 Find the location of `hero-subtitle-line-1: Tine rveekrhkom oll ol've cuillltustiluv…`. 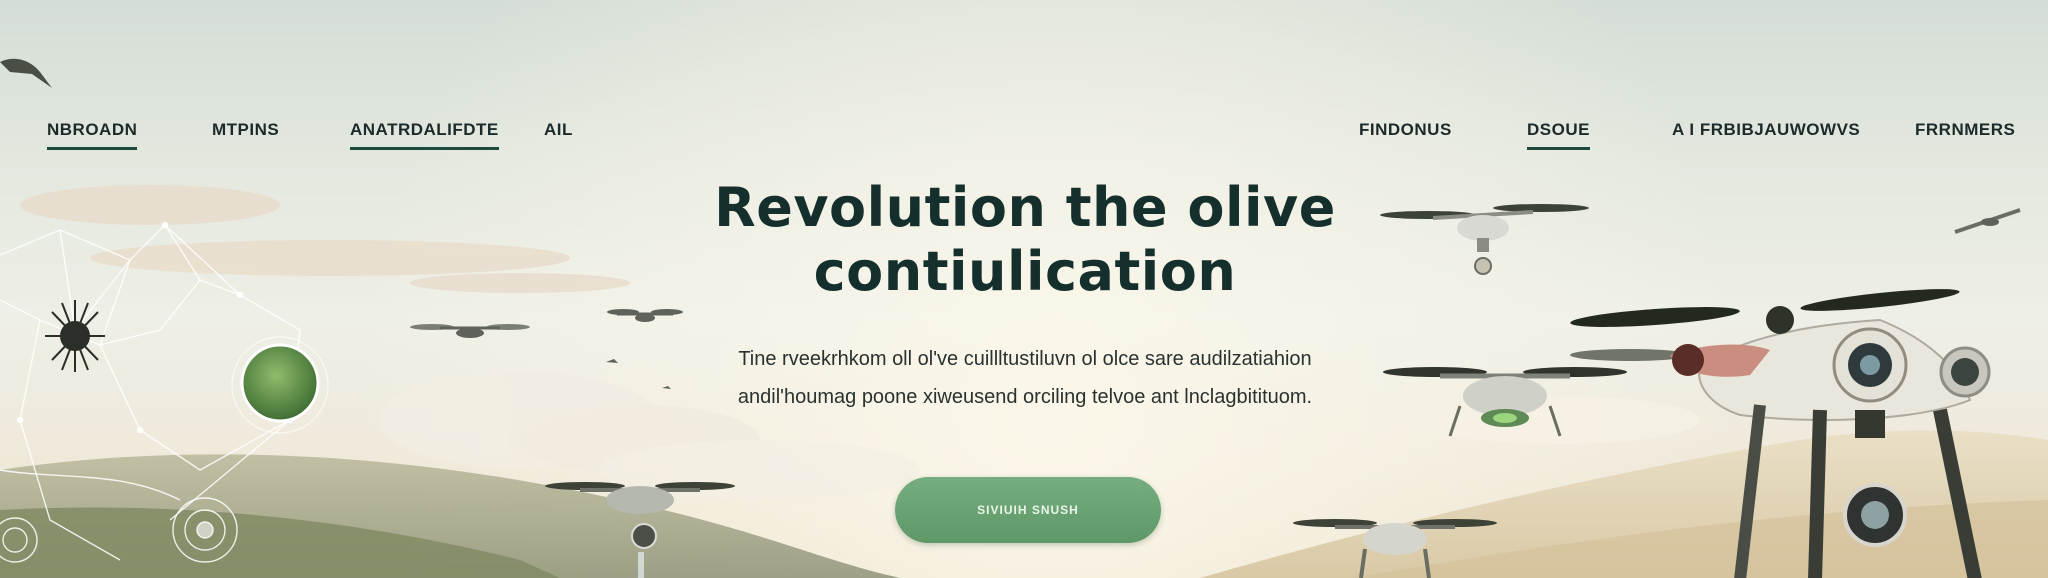

hero-subtitle-line-1: Tine rveekrhkom oll ol've cuillltustiluv… is located at coordinates (1025, 359).